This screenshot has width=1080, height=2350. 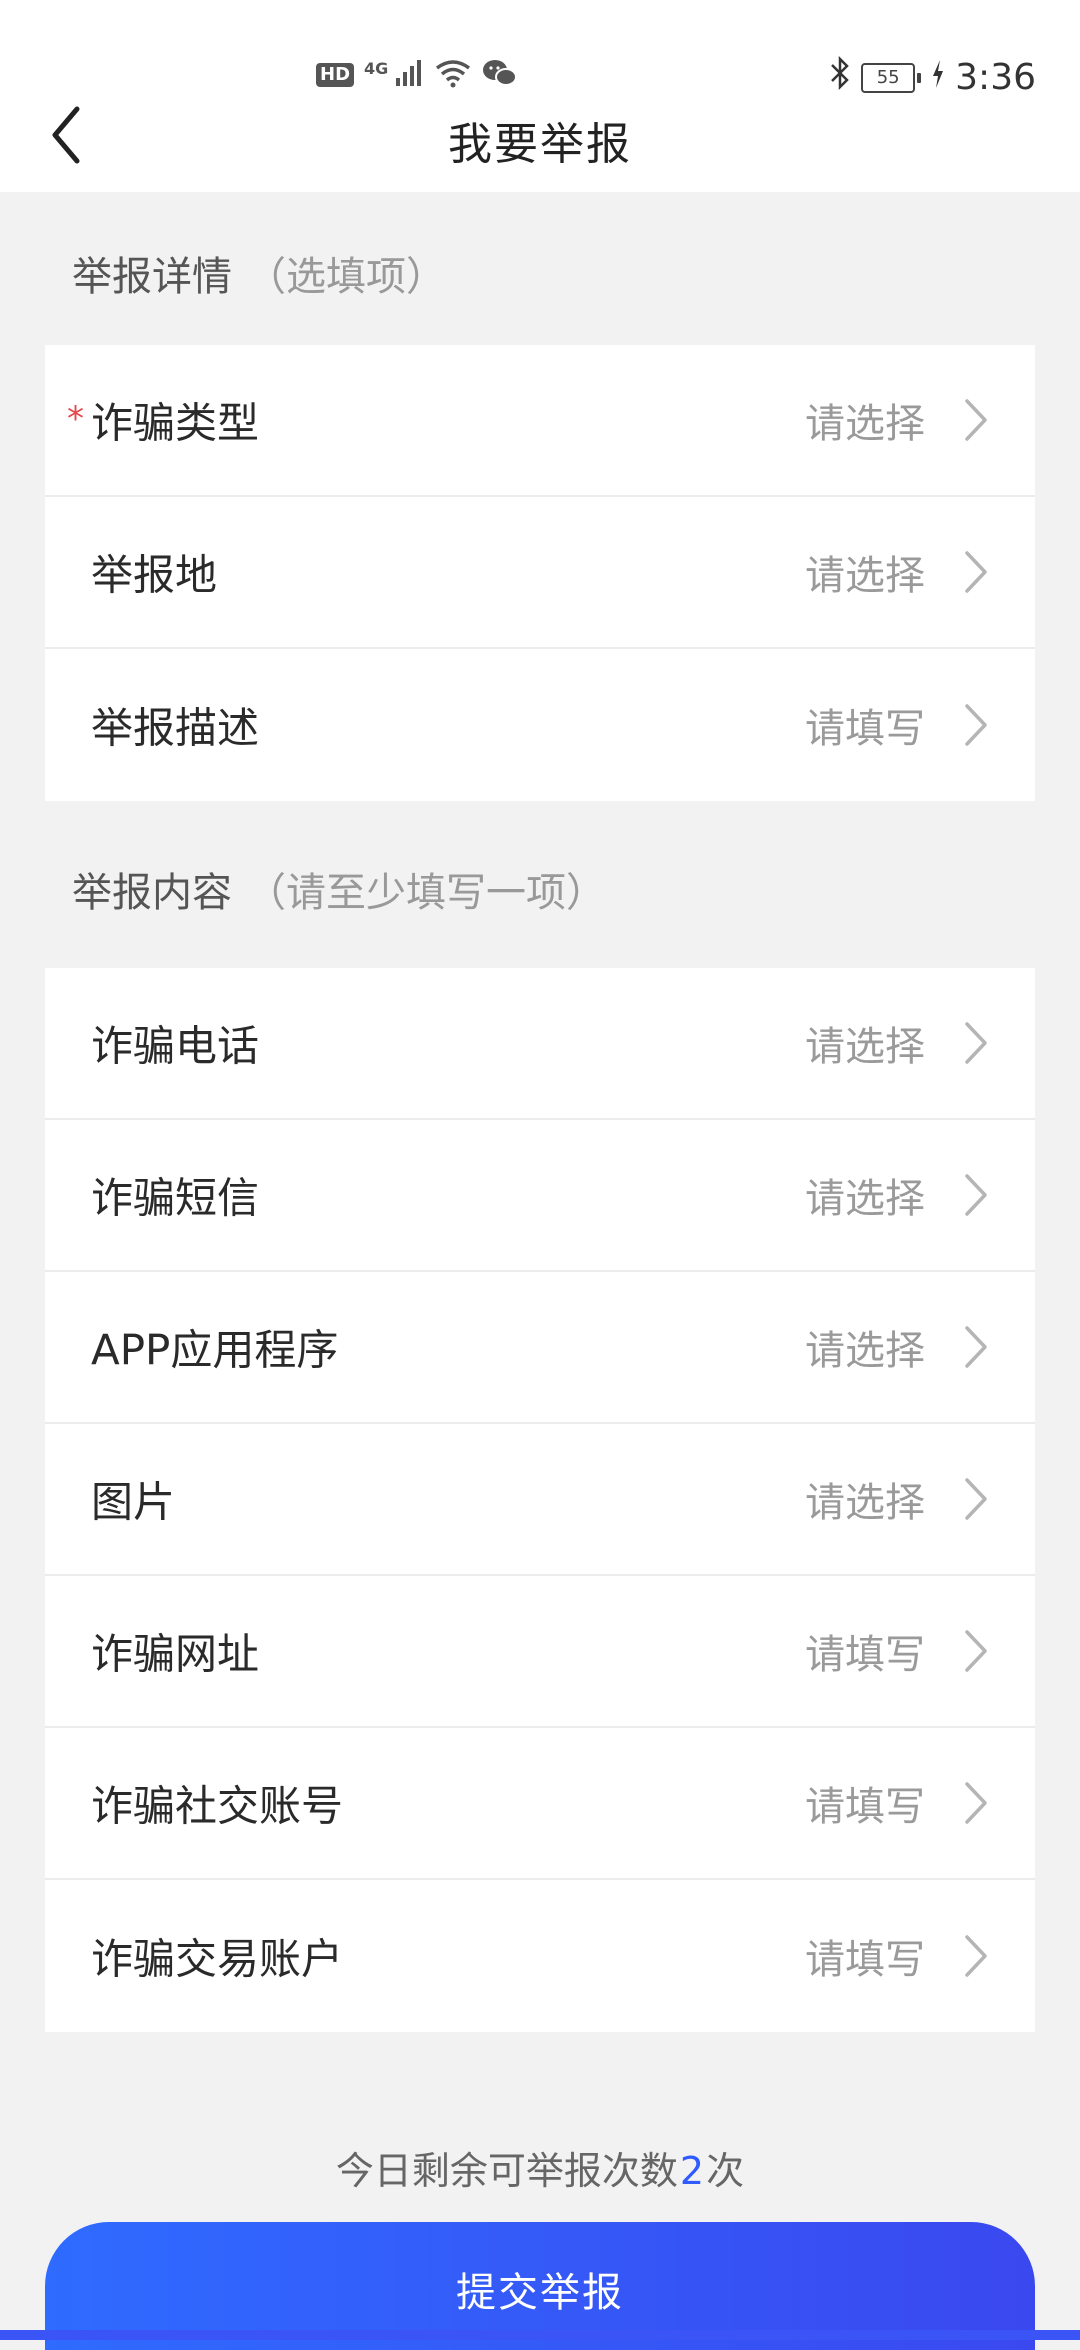 I want to click on submit-label: 提交举报, so click(x=540, y=2293).